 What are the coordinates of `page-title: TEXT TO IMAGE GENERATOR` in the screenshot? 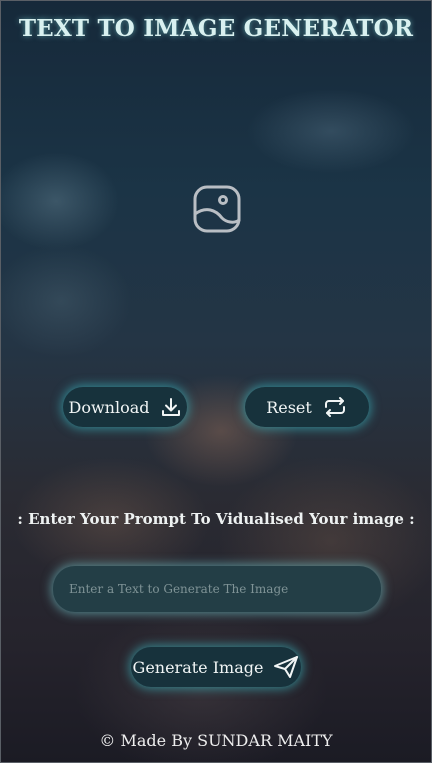 It's located at (216, 28).